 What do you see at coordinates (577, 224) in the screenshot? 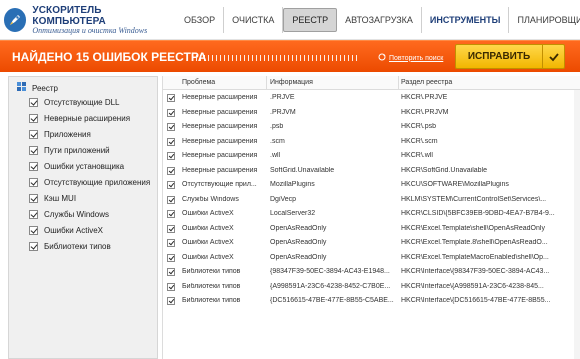
I see `vertical-scrollbar` at bounding box center [577, 224].